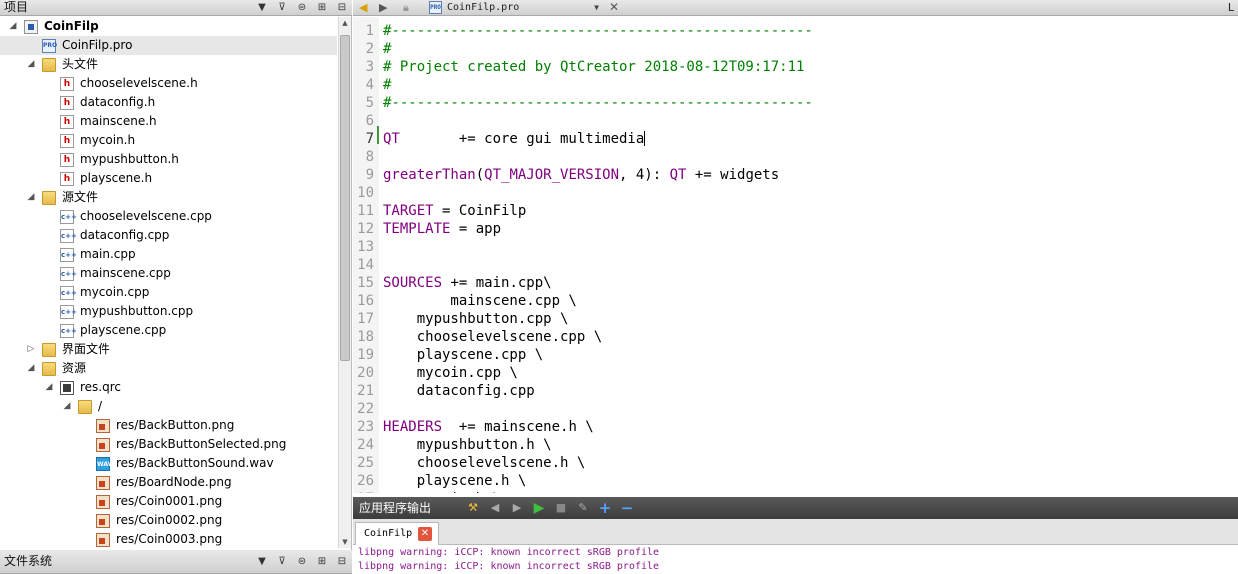 The image size is (1238, 574). Describe the element at coordinates (49, 198) in the screenshot. I see `source-folder-icon` at that location.